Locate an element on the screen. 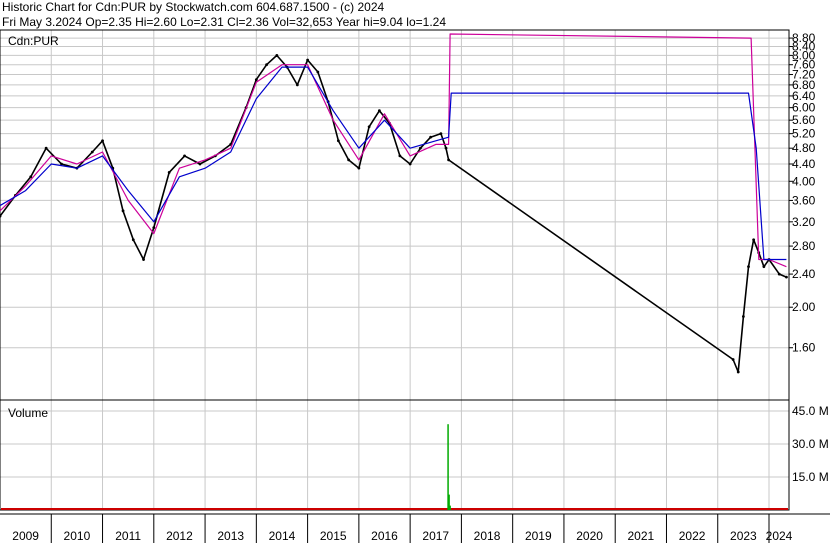 The width and height of the screenshot is (830, 543). volume-tick-label: 30.0 M is located at coordinates (810, 444).